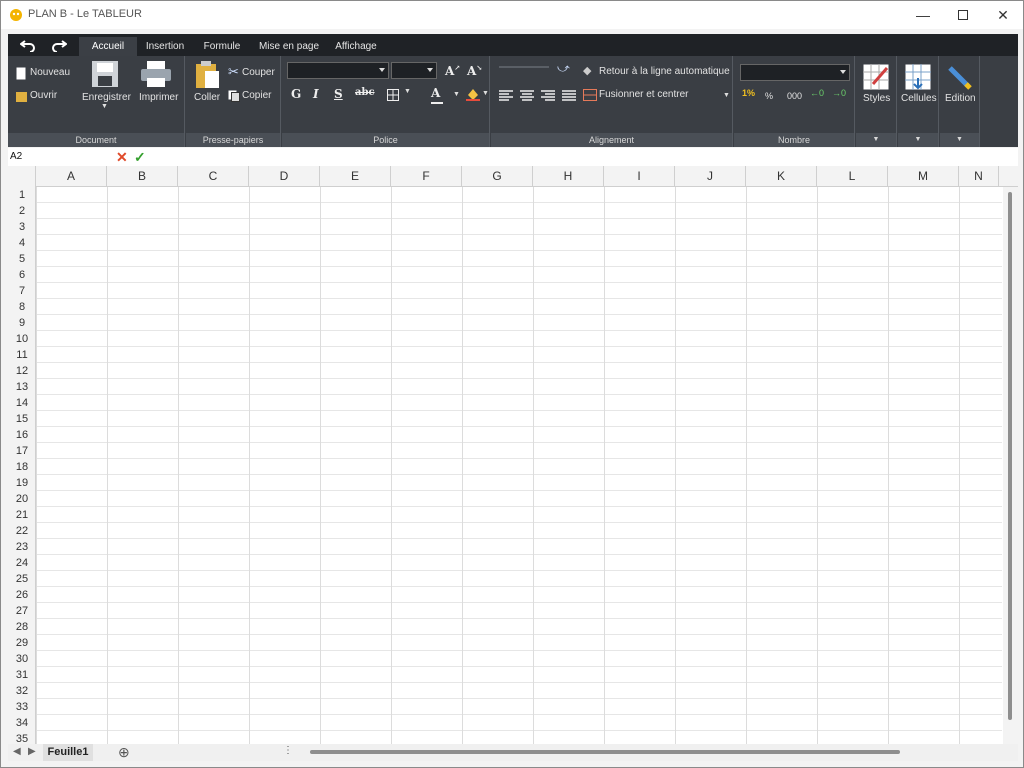  Describe the element at coordinates (22, 515) in the screenshot. I see `row-header-21: 21` at that location.